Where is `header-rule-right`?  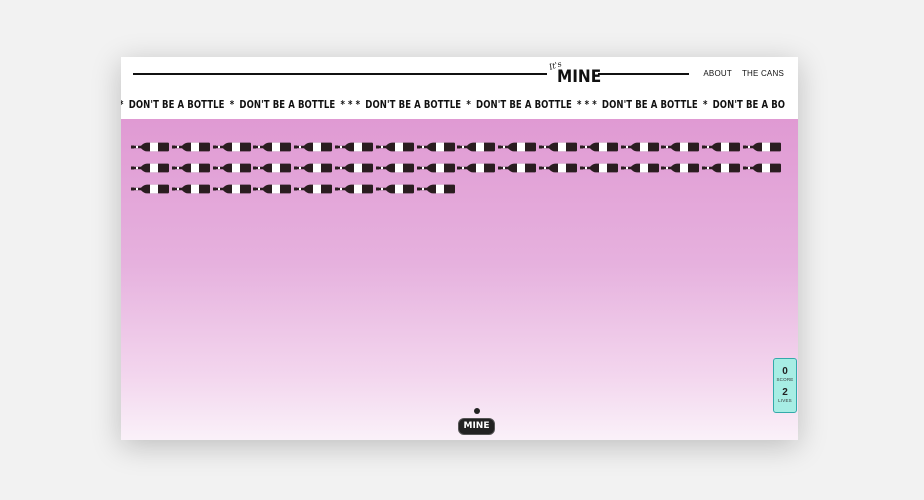
header-rule-right is located at coordinates (643, 74).